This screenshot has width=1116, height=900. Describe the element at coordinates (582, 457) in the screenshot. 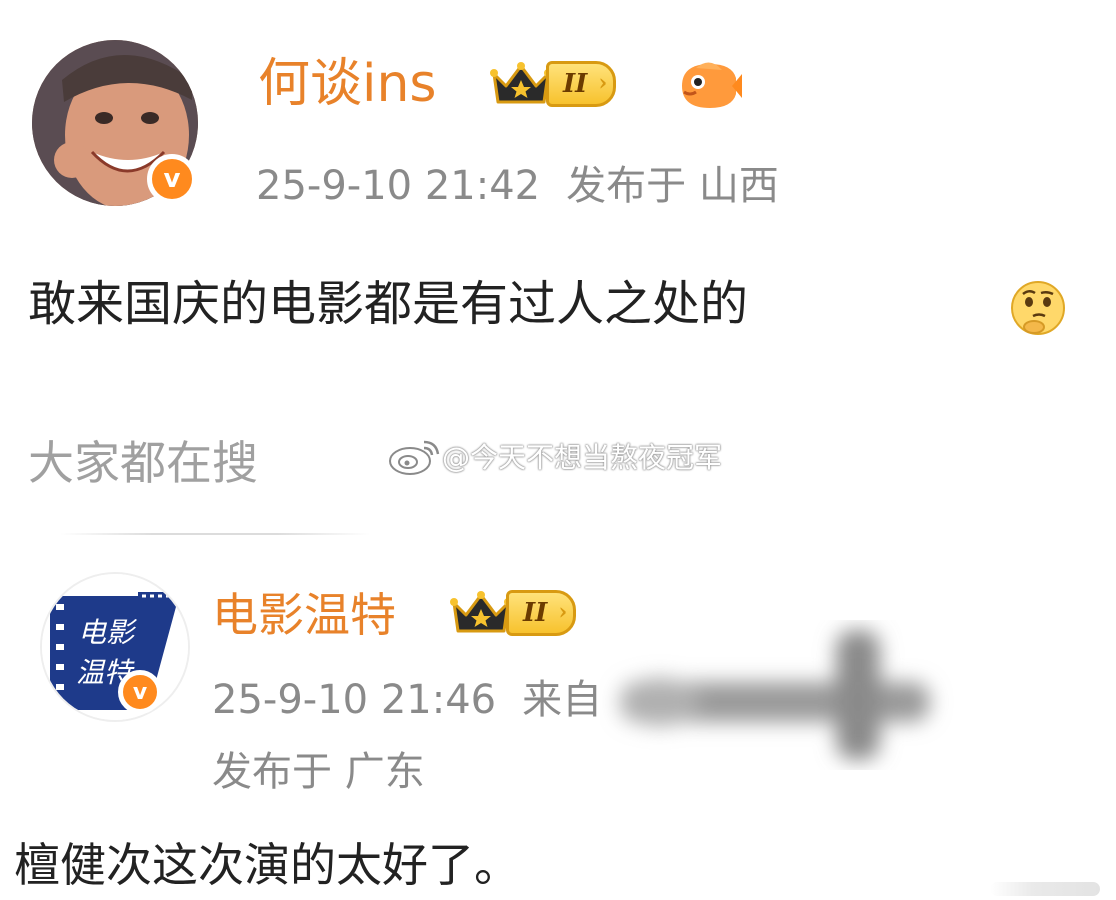

I see `watermark-text: @今天不想当熬夜冠军` at that location.